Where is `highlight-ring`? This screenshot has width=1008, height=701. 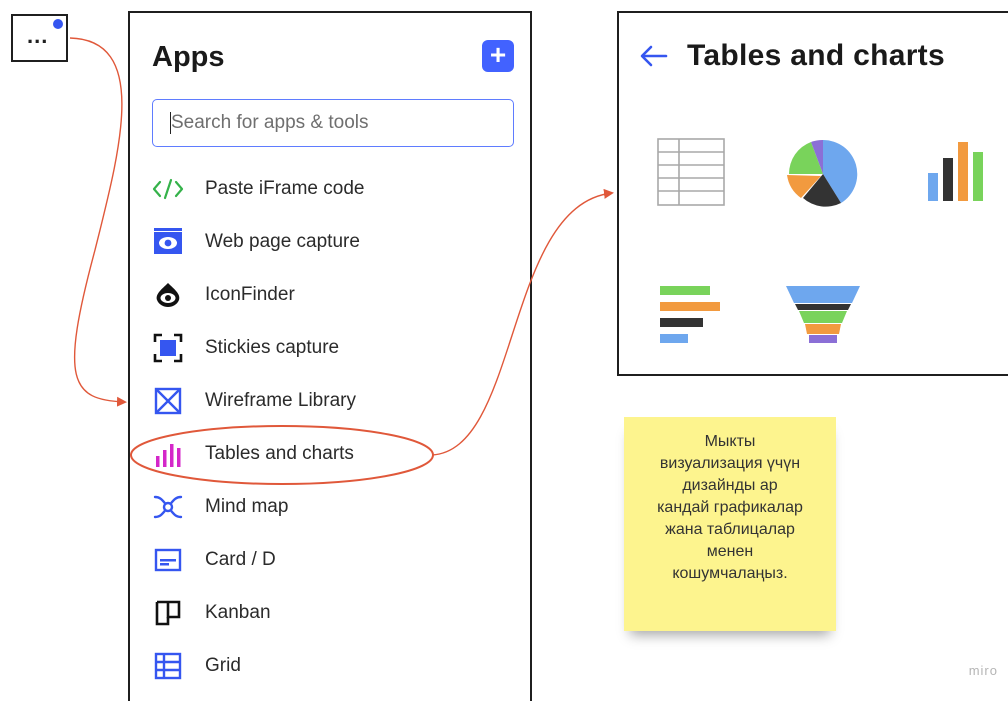 highlight-ring is located at coordinates (282, 455).